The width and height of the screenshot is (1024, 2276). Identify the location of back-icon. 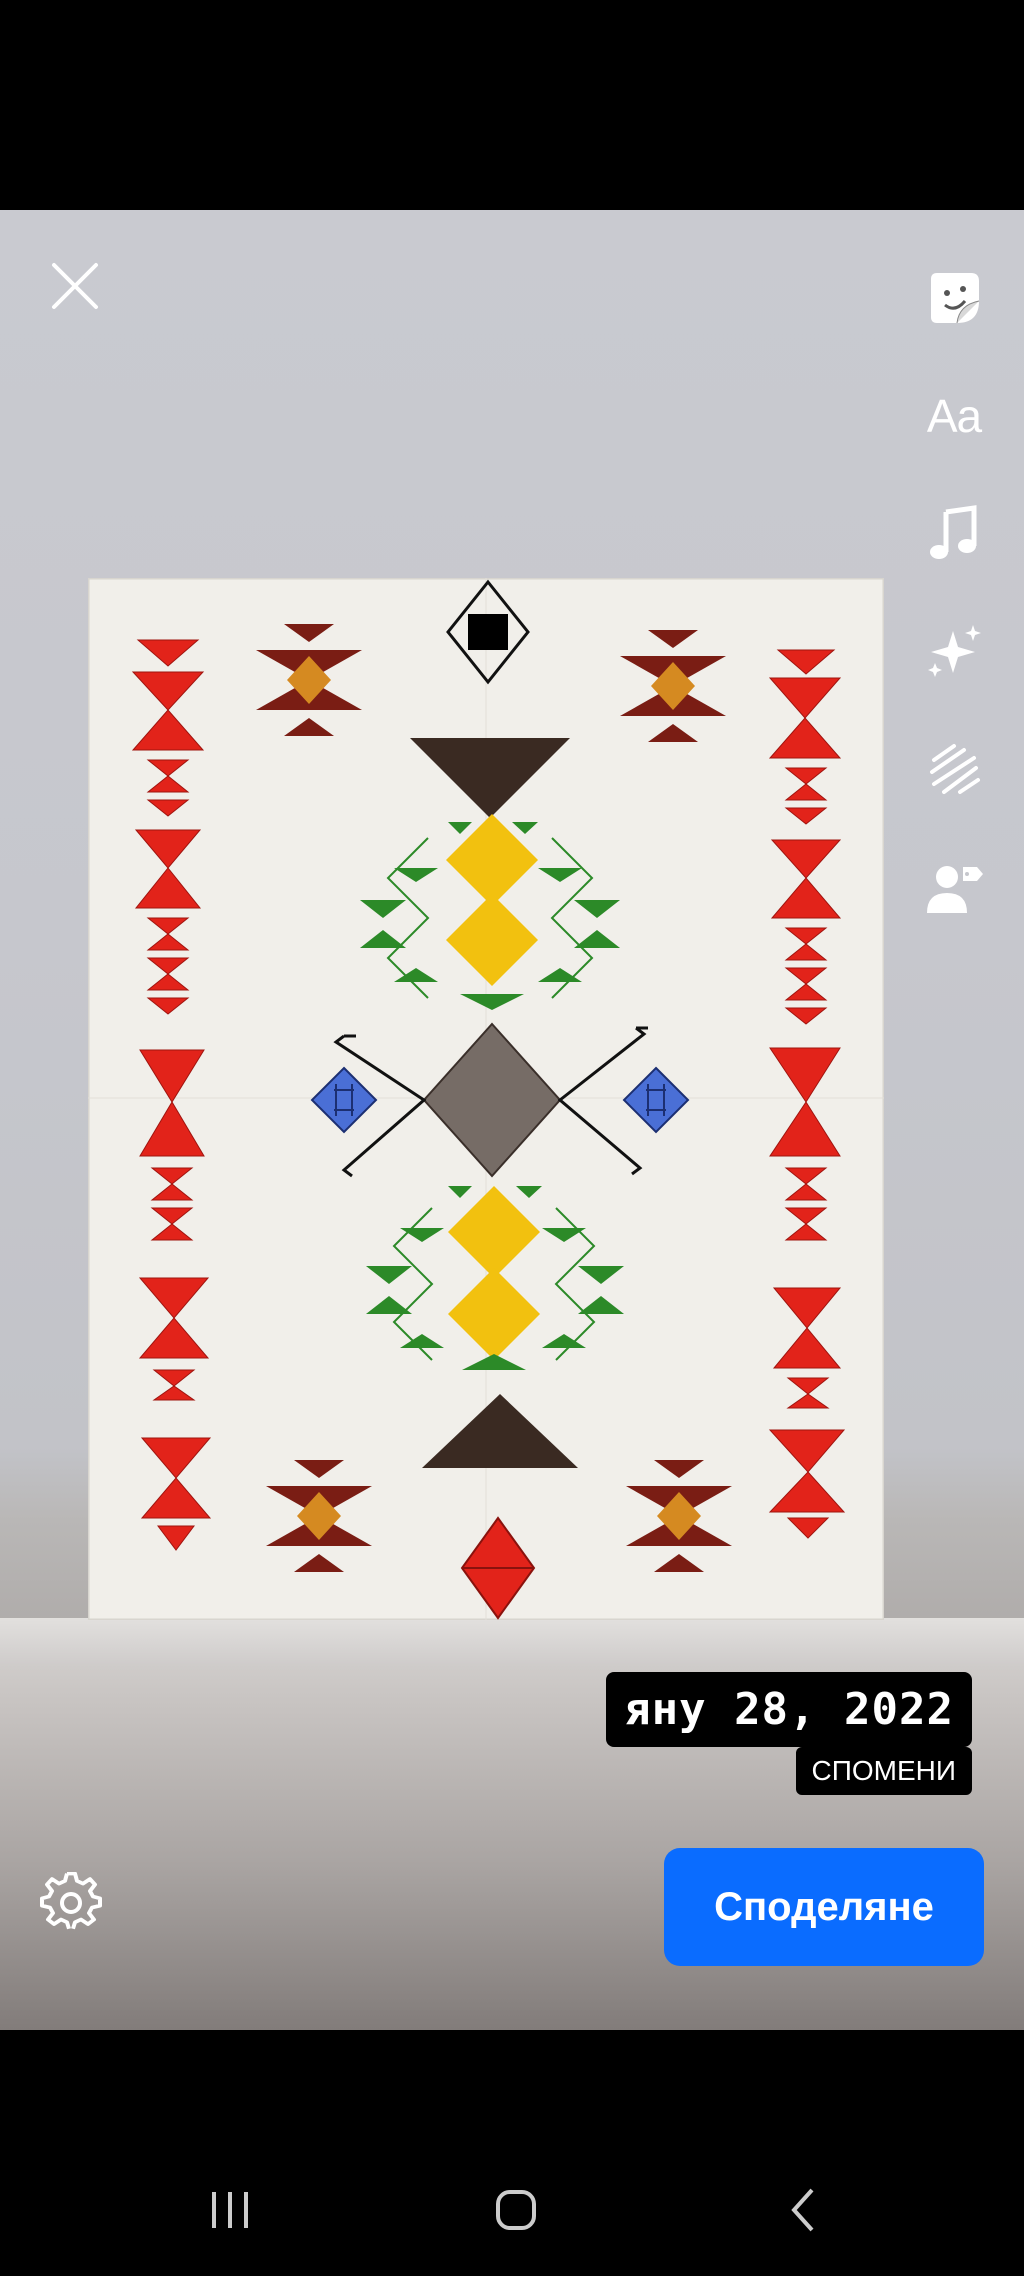
(802, 2210).